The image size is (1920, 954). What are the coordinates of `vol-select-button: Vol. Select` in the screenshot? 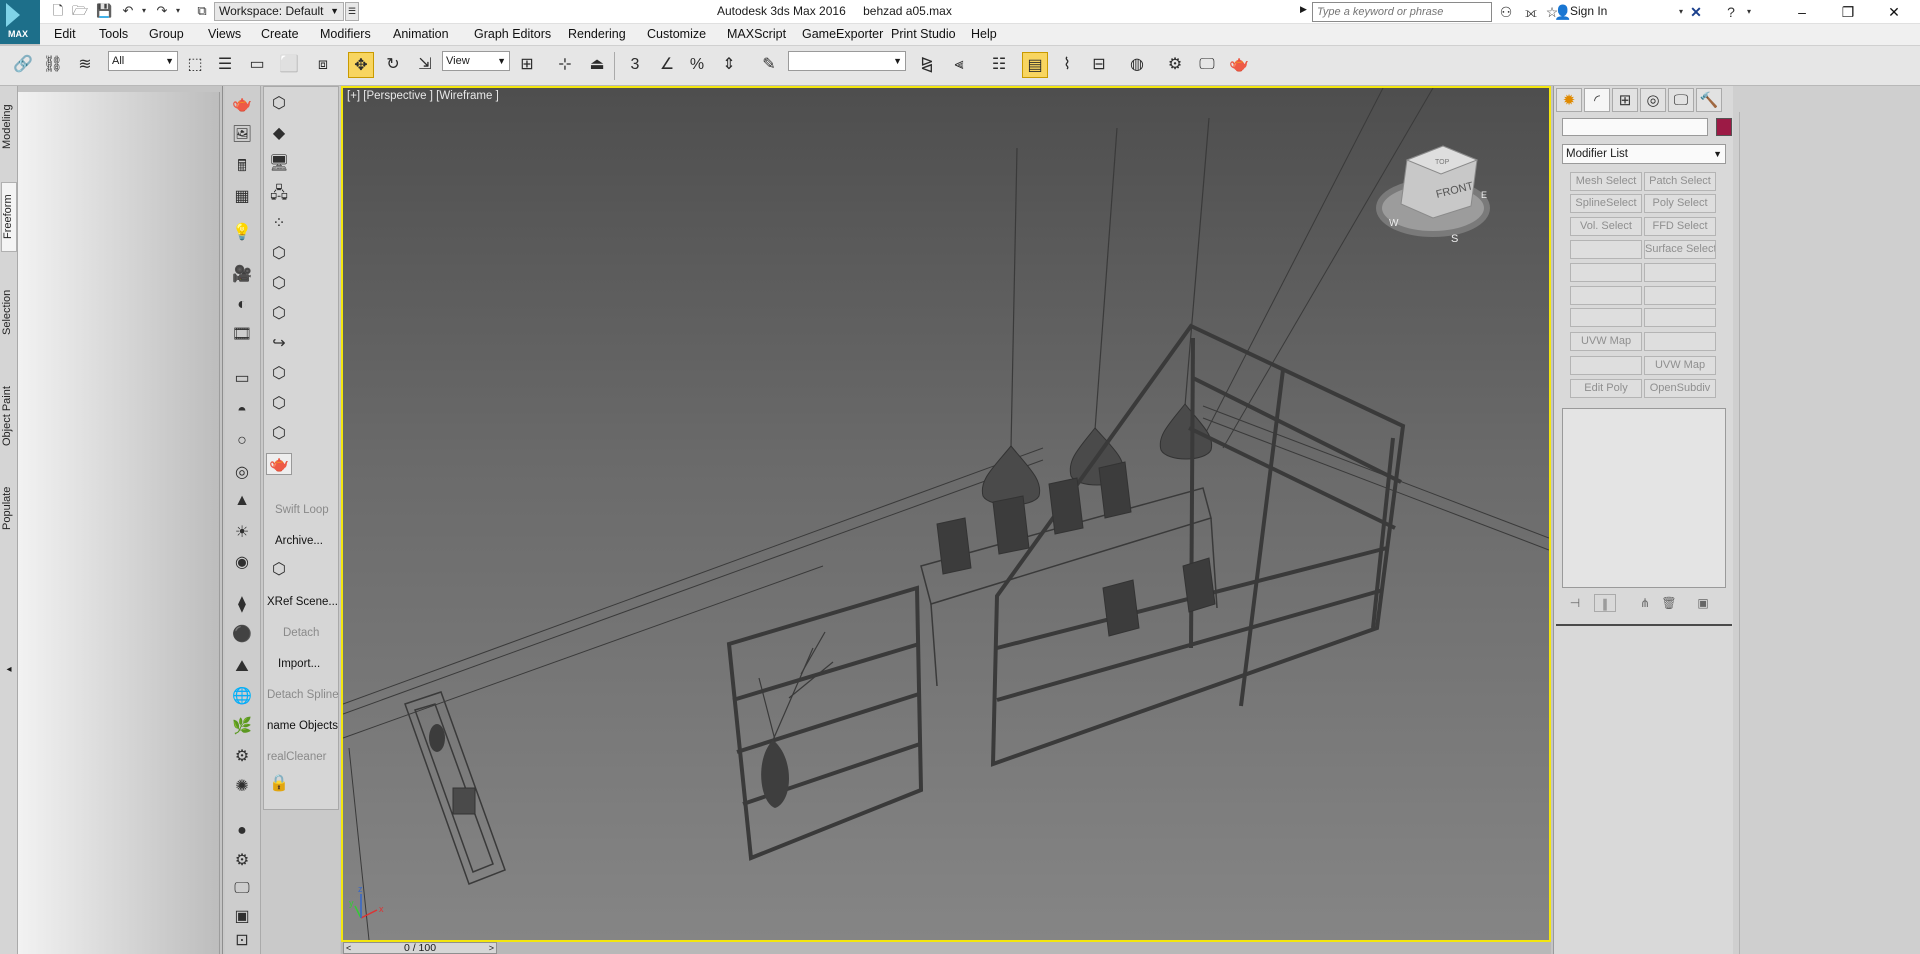 It's located at (1606, 226).